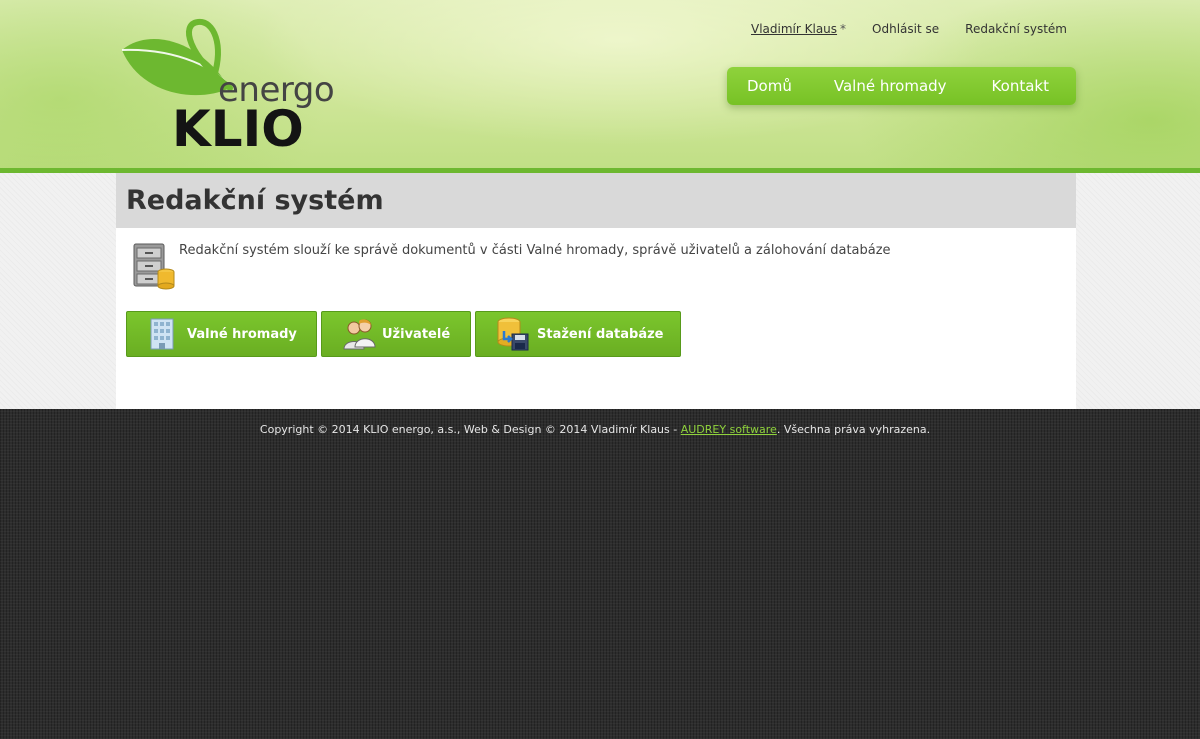 This screenshot has height=739, width=1200. Describe the element at coordinates (154, 266) in the screenshot. I see `filing-cabinet-icon` at that location.